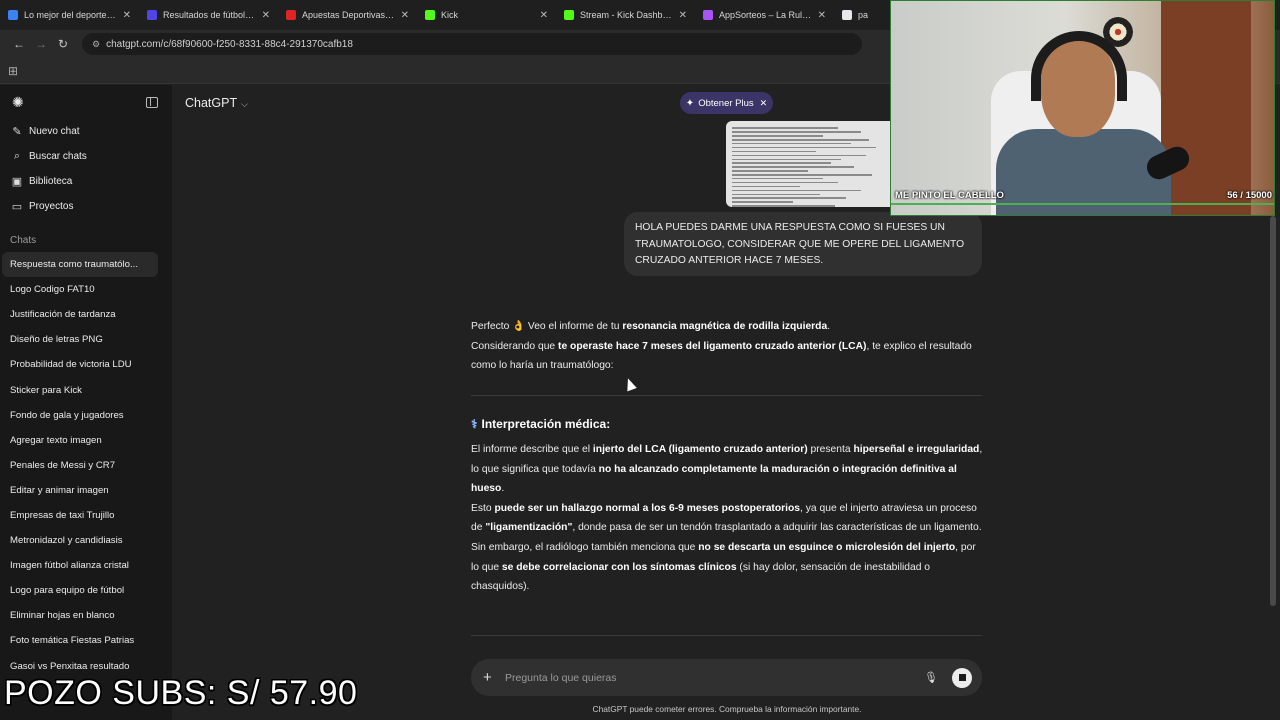 The image size is (1280, 720). Describe the element at coordinates (86, 415) in the screenshot. I see `chat-history-item: Fondo de gala y jugadores` at that location.